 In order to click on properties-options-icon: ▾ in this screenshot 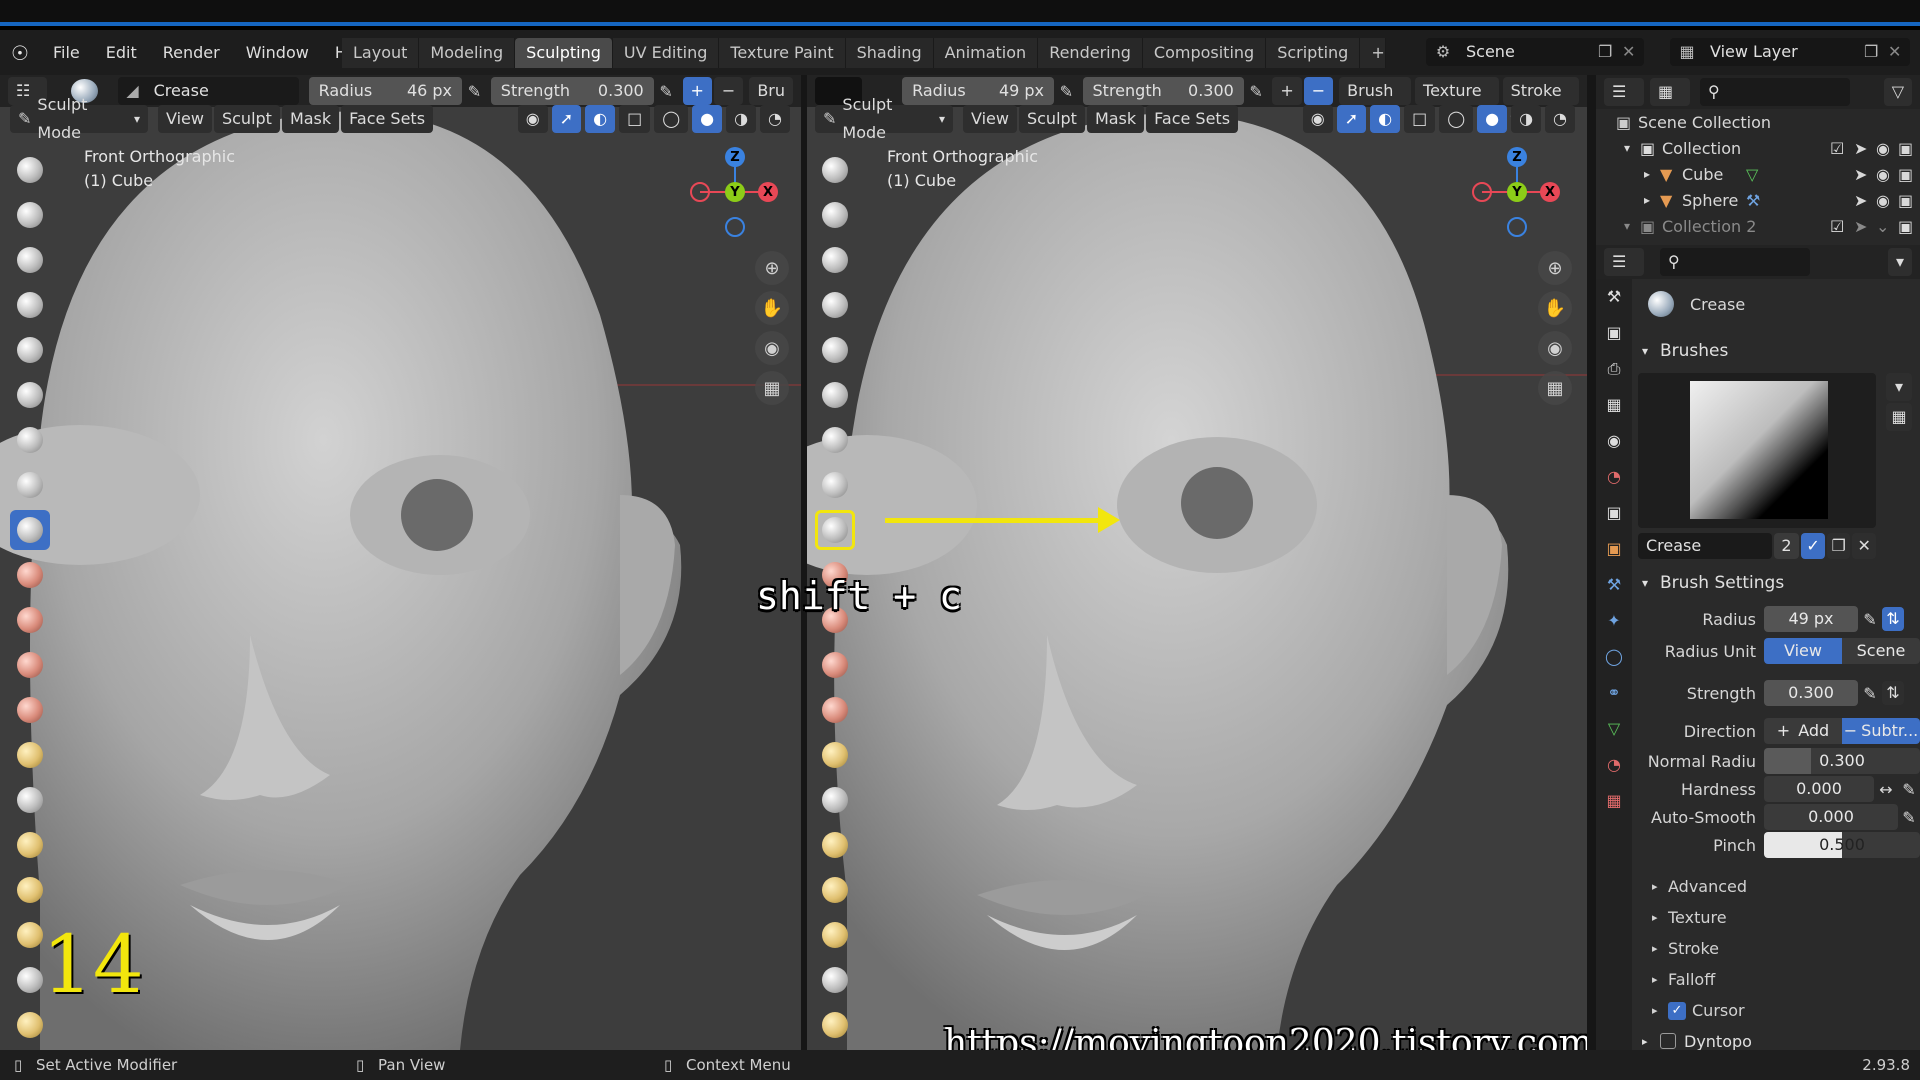, I will do `click(1899, 262)`.